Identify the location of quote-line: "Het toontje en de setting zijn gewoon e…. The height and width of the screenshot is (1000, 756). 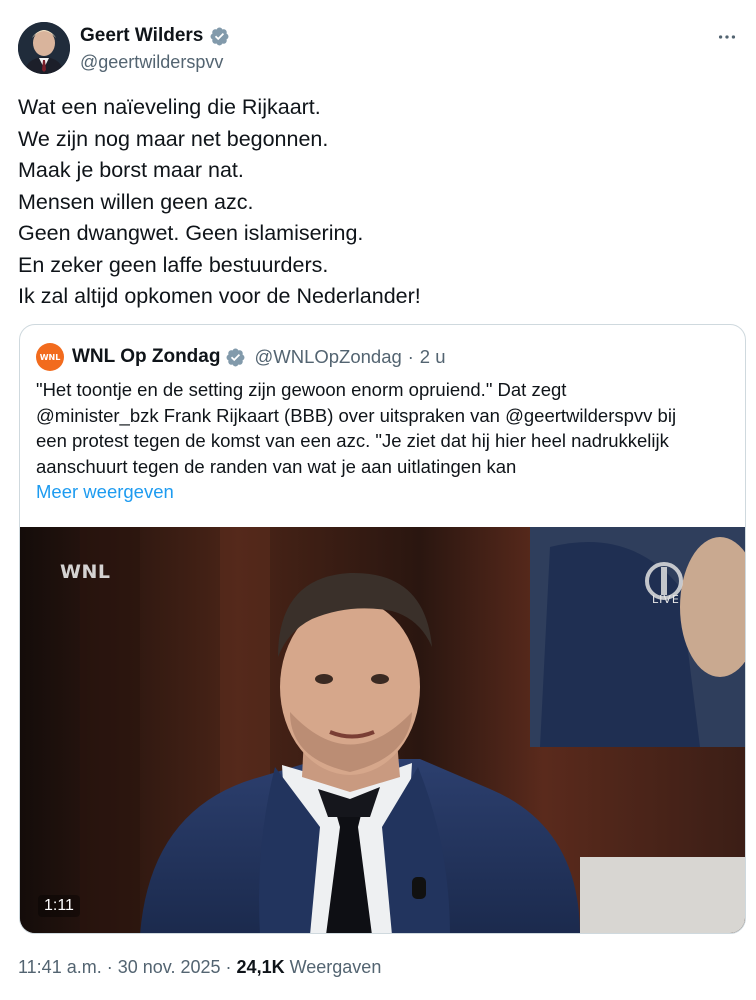
(301, 389).